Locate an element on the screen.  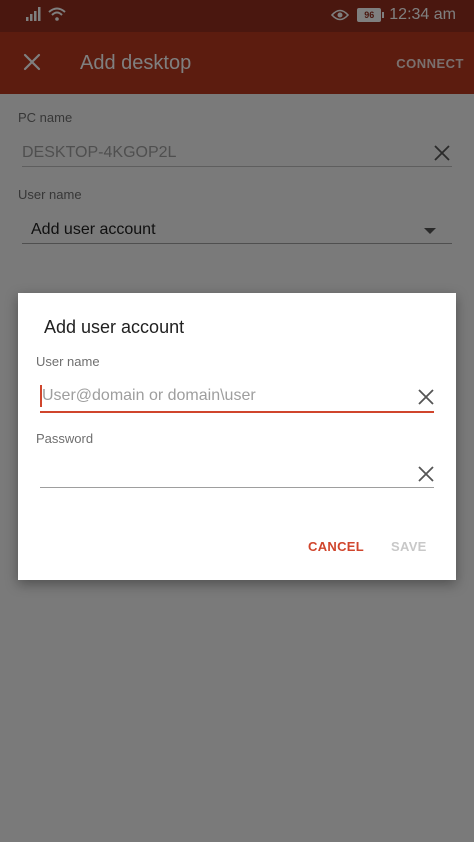
clear-password-icon is located at coordinates (426, 474).